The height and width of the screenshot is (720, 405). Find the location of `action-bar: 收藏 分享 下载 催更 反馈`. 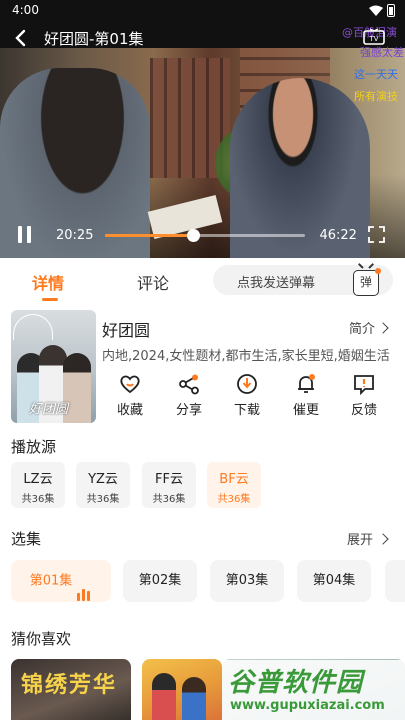

action-bar: 收藏 分享 下载 催更 反馈 is located at coordinates (250, 399).